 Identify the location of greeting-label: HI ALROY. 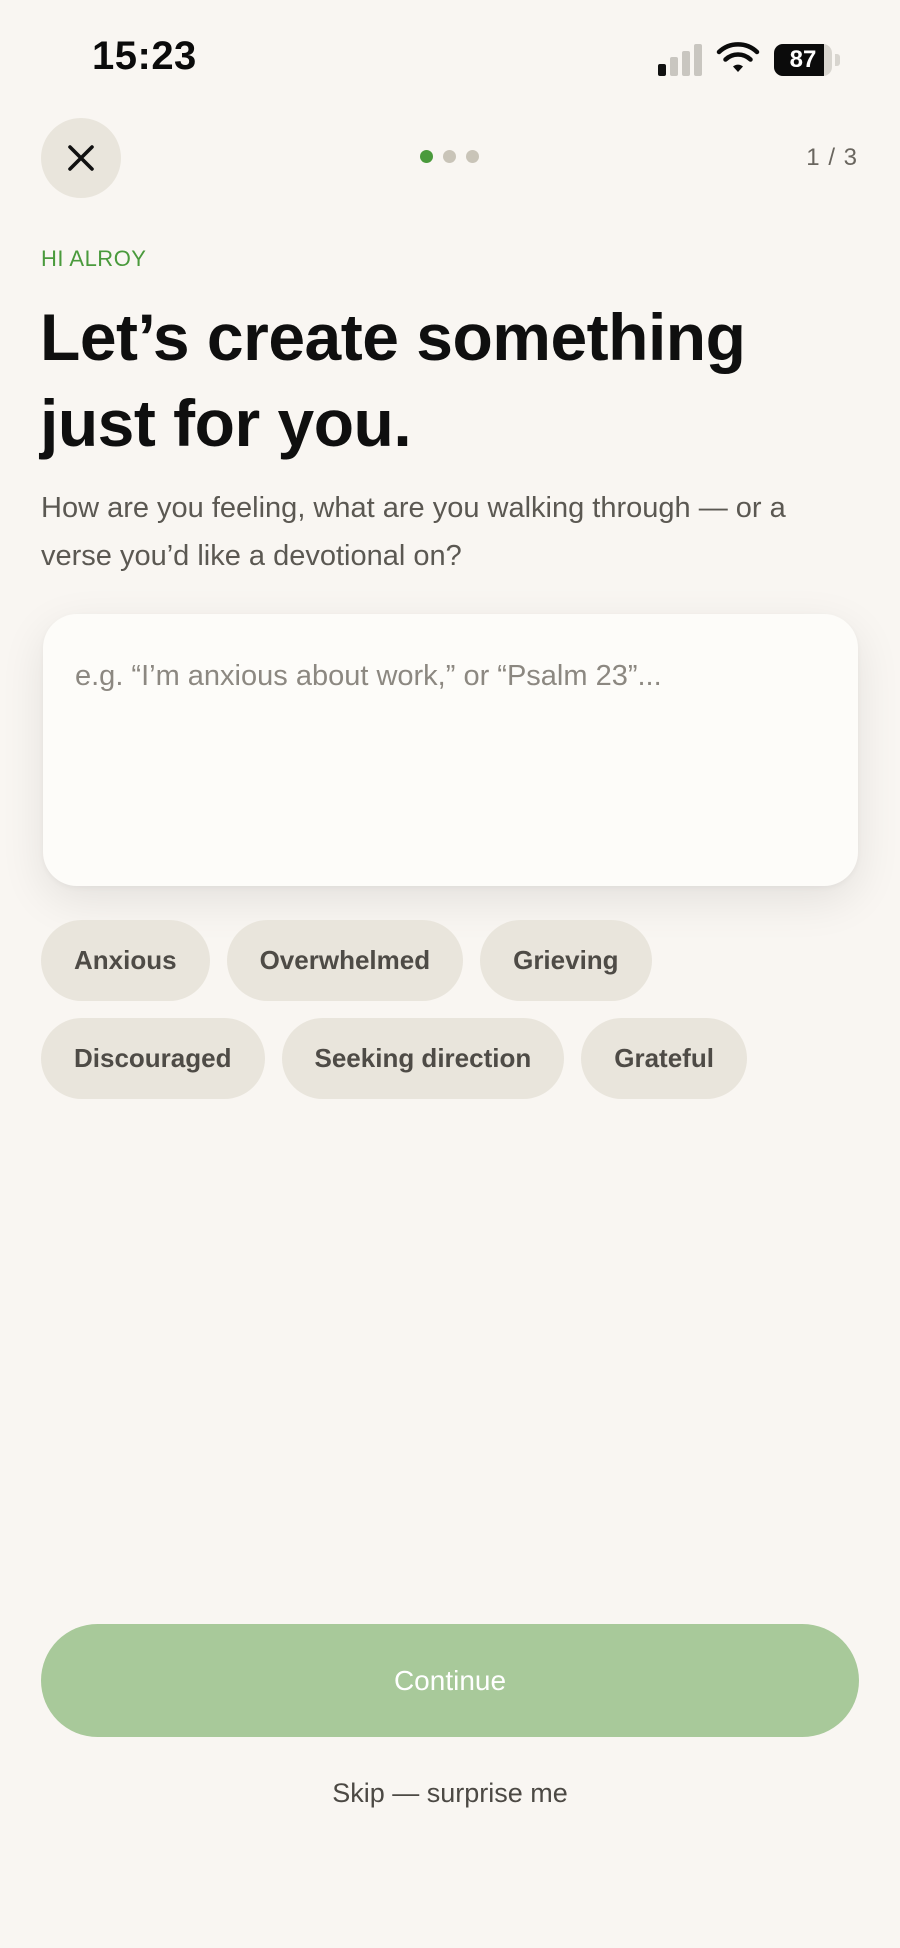
(94, 258).